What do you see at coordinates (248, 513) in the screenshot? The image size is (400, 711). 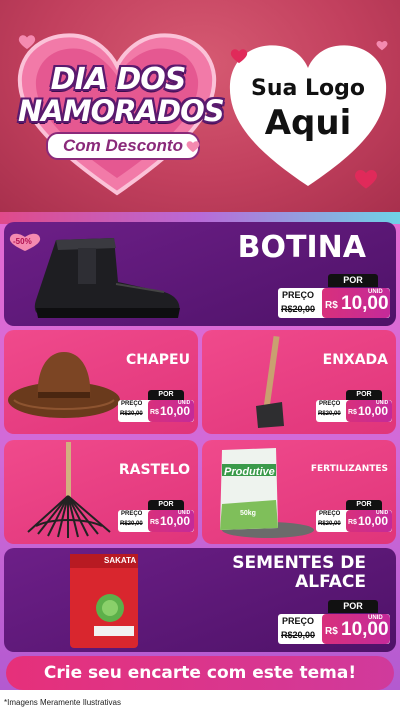 I see `bag-weight-label: 50kg` at bounding box center [248, 513].